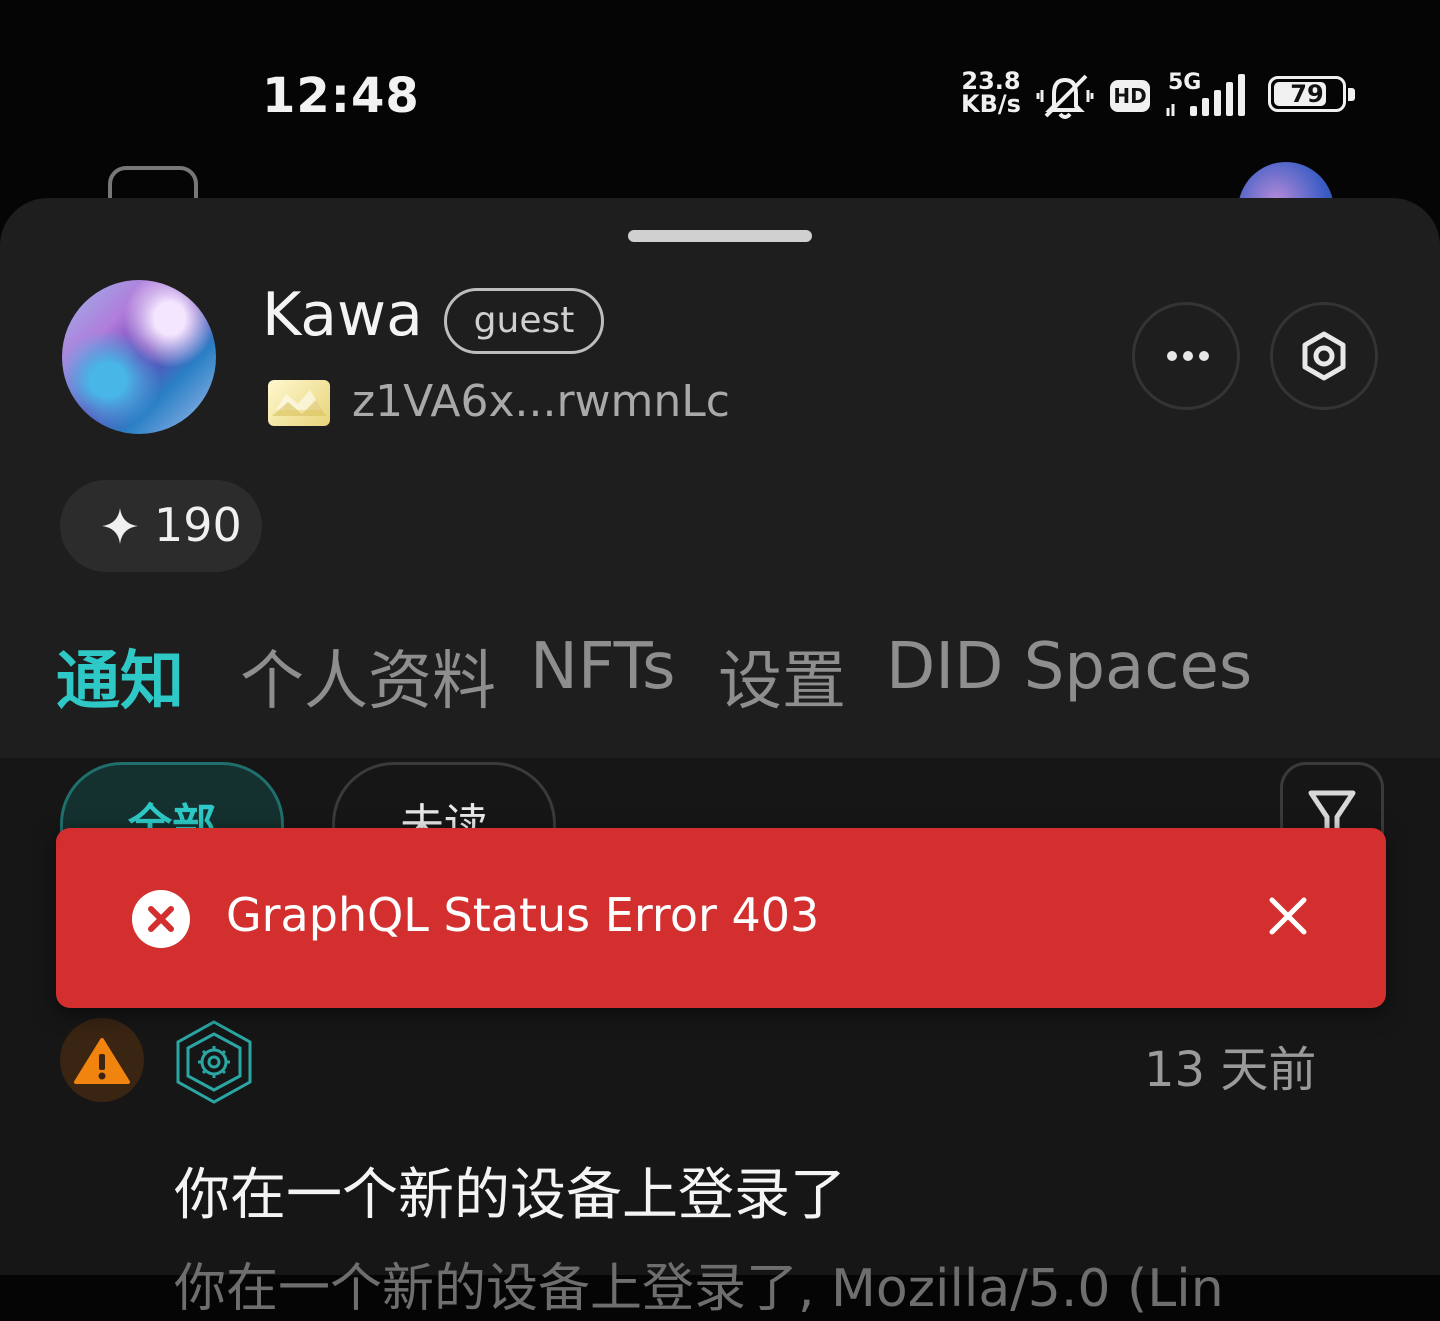 The width and height of the screenshot is (1440, 1321). I want to click on battery-icon: 79, so click(1307, 94).